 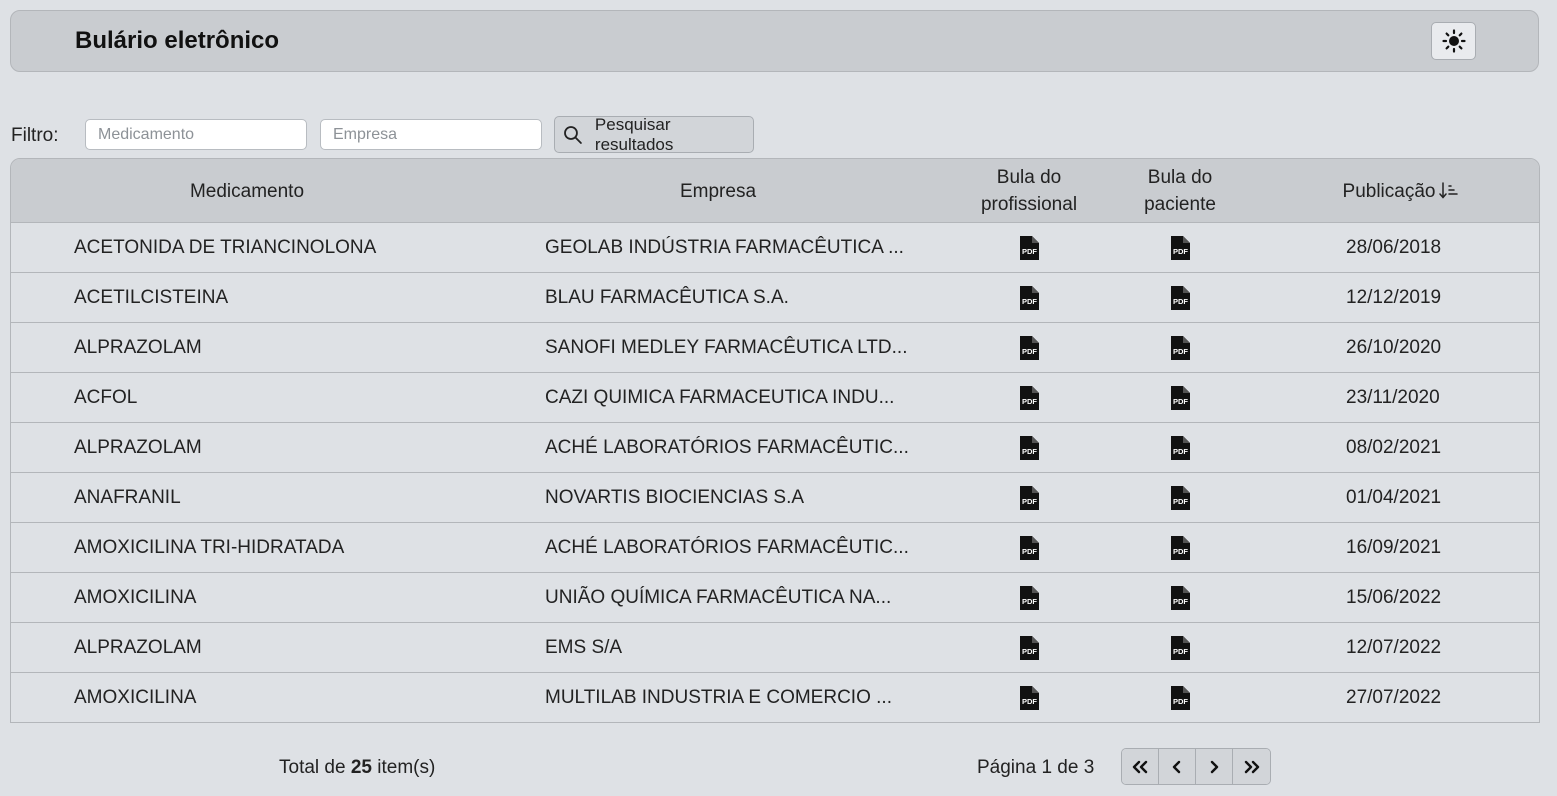 I want to click on total-count: 25, so click(x=361, y=767).